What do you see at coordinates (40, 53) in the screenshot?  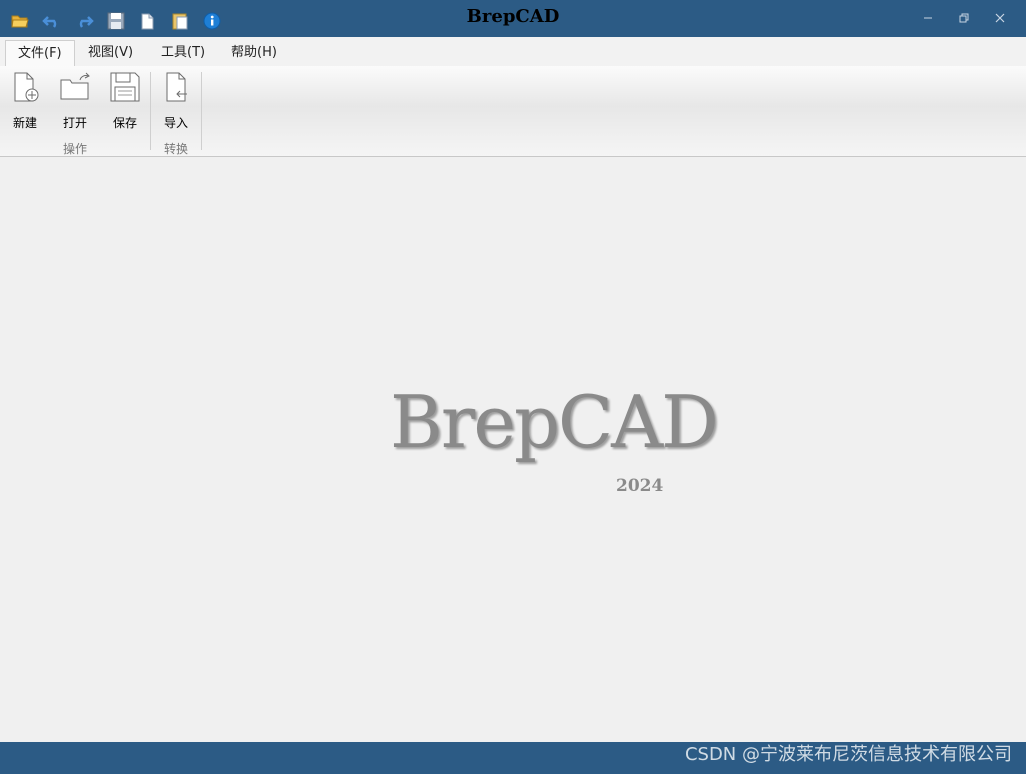 I see `tab-file: 文件(F)` at bounding box center [40, 53].